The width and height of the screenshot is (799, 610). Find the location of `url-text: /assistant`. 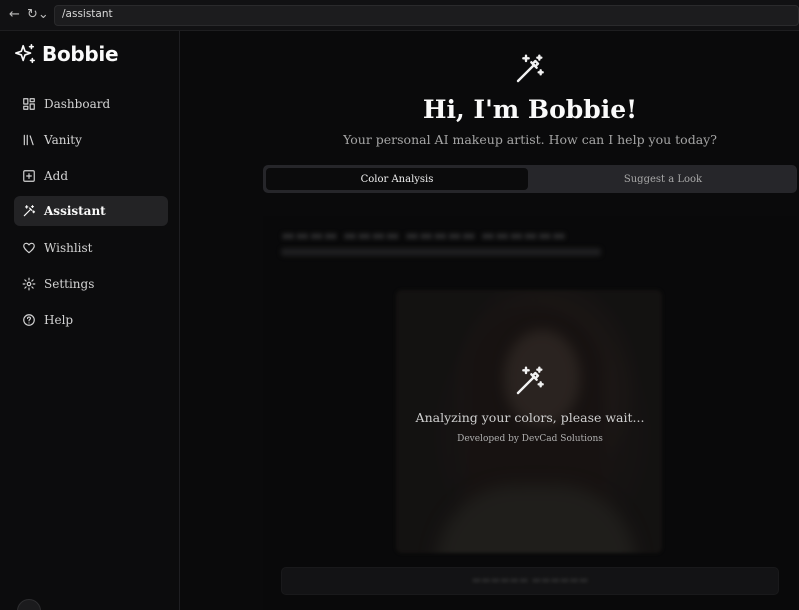

url-text: /assistant is located at coordinates (87, 14).